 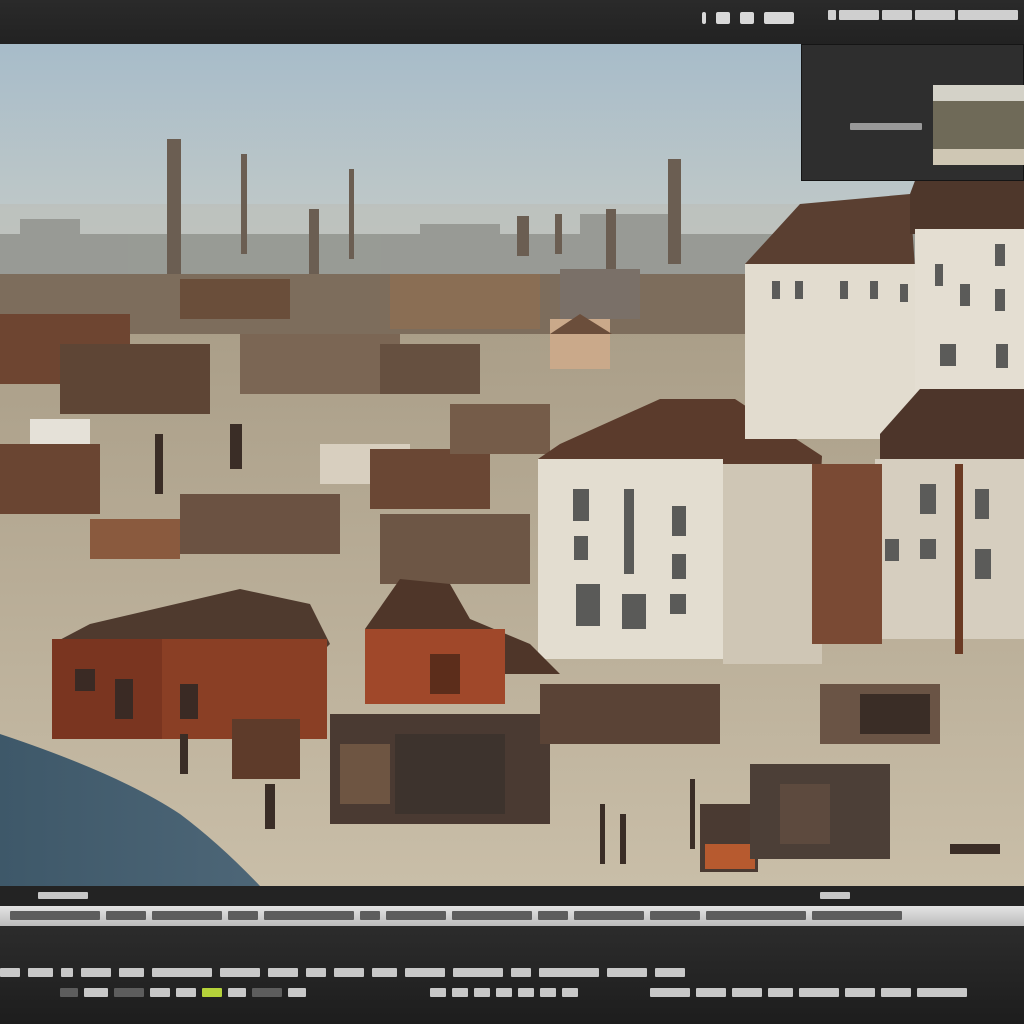 I want to click on top-tabs, so click(x=923, y=15).